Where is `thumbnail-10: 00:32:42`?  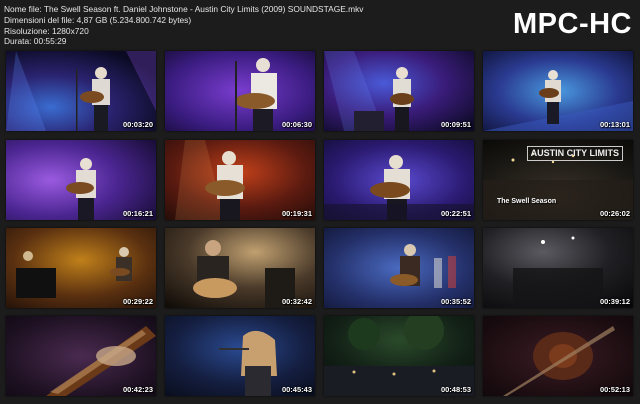 thumbnail-10: 00:32:42 is located at coordinates (240, 268).